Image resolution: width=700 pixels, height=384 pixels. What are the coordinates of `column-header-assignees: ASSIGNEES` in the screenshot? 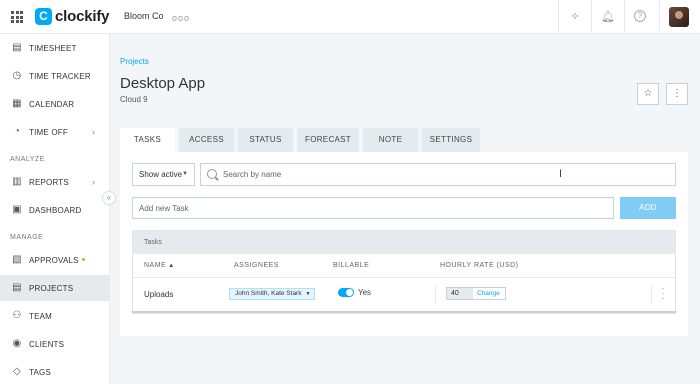 It's located at (256, 265).